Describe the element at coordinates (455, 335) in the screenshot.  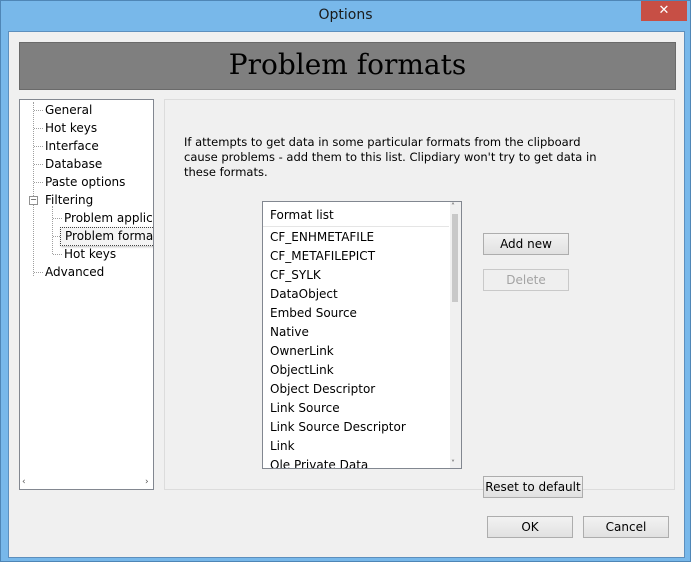
I see `list-scrollbar: ˄ ˅` at that location.